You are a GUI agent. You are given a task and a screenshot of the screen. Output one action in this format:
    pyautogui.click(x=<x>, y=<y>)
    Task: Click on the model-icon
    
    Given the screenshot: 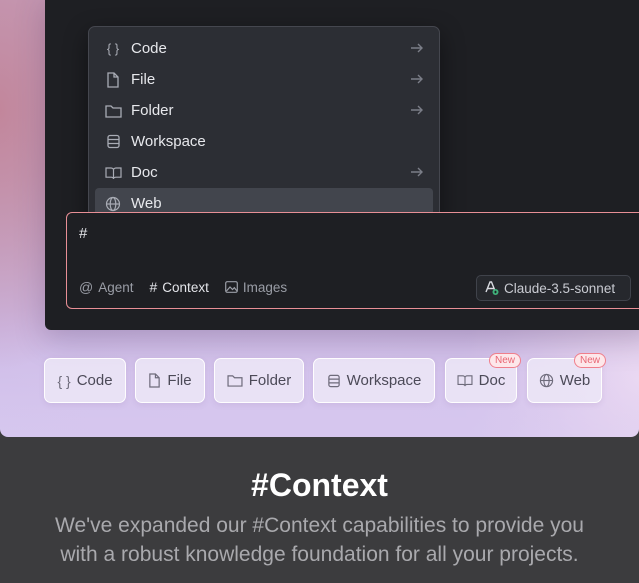 What is the action you would take?
    pyautogui.click(x=492, y=288)
    